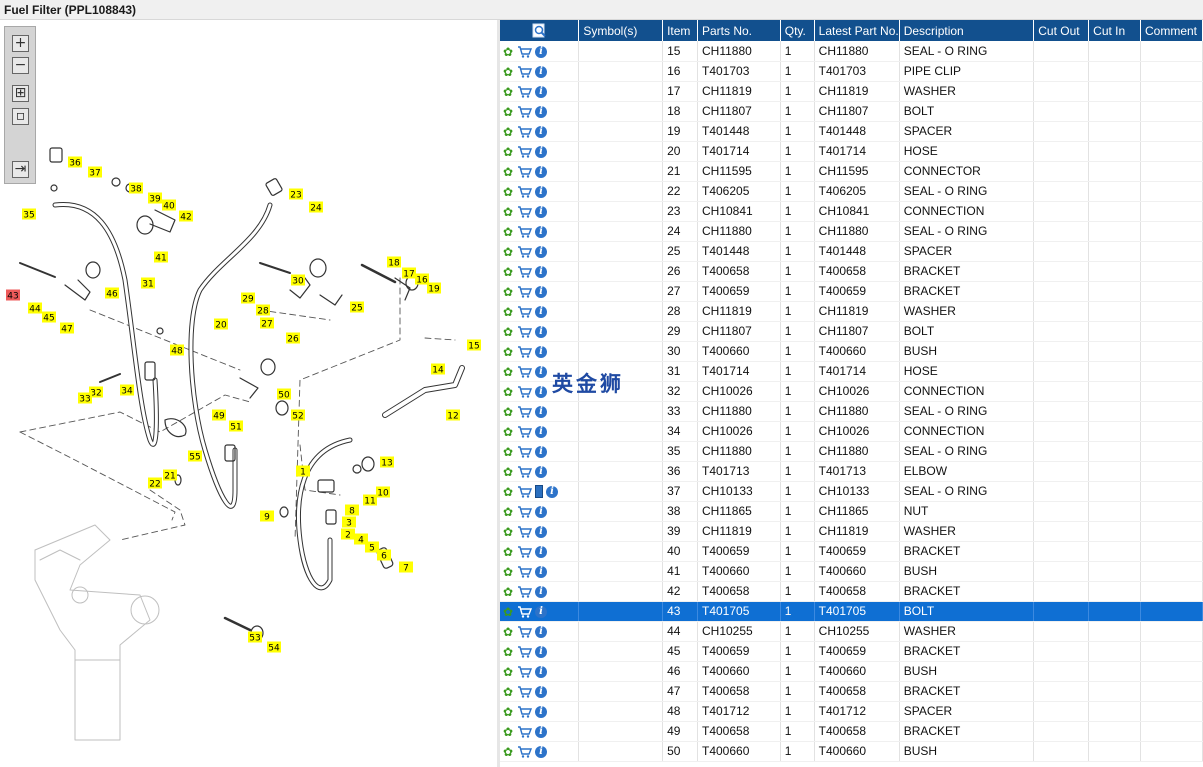 The width and height of the screenshot is (1203, 767). Describe the element at coordinates (851, 751) in the screenshot. I see `table-row: ✿ i 50 T400660 1 T400660 BUSH` at that location.